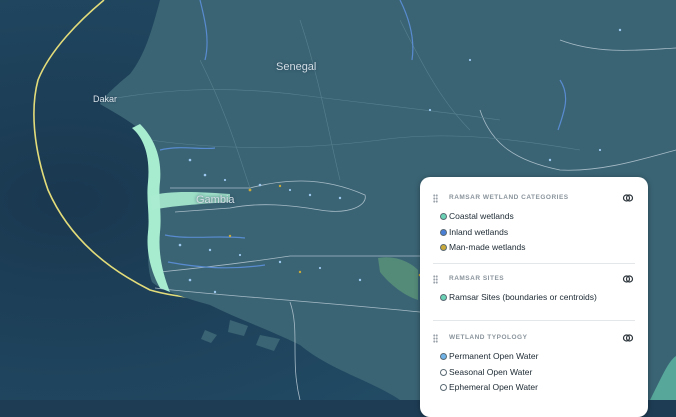  Describe the element at coordinates (493, 387) in the screenshot. I see `legend-item-label: Ephemeral Open Water` at that location.